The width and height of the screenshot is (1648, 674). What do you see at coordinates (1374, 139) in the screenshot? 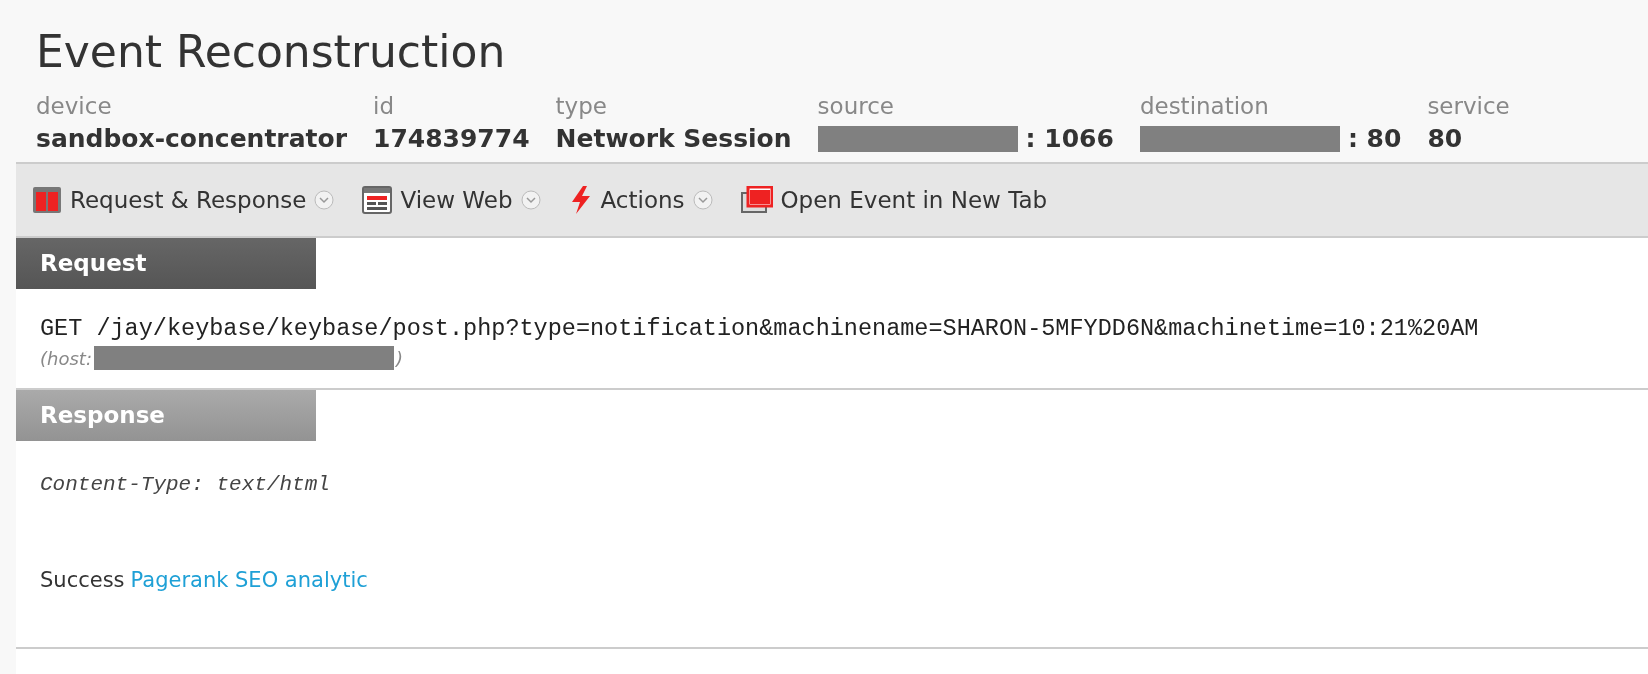
I see `field-value: : 80` at bounding box center [1374, 139].